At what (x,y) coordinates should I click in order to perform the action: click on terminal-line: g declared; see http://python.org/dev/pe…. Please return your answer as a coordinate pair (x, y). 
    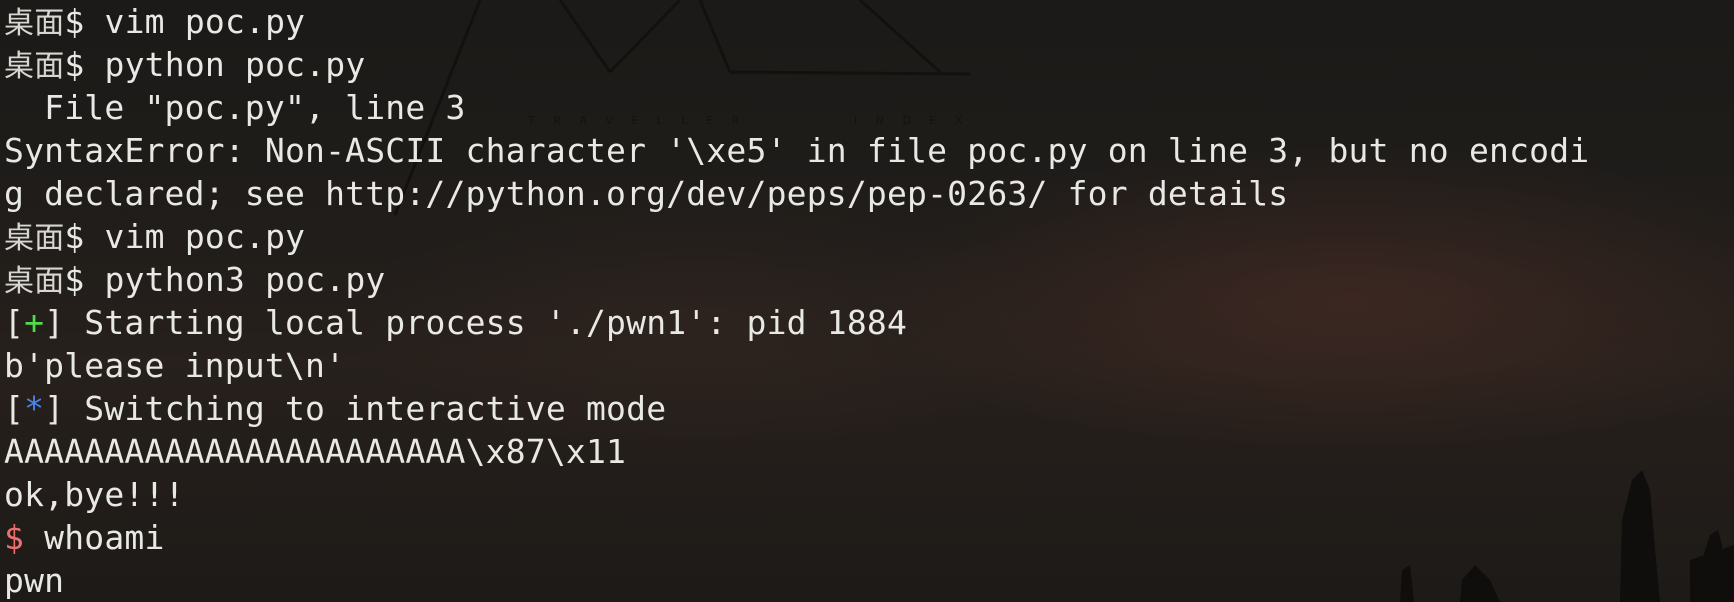
    Looking at the image, I should click on (869, 193).